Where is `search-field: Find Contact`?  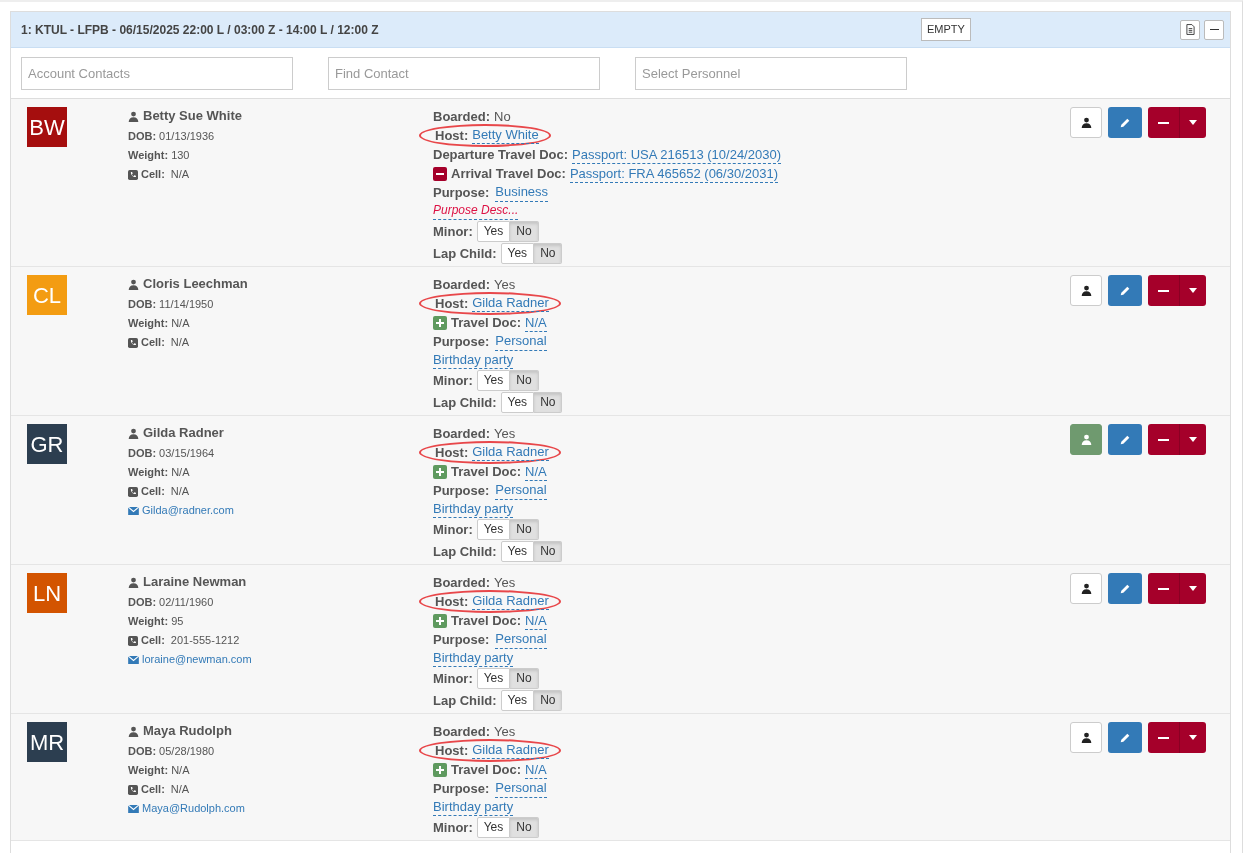
search-field: Find Contact is located at coordinates (464, 73).